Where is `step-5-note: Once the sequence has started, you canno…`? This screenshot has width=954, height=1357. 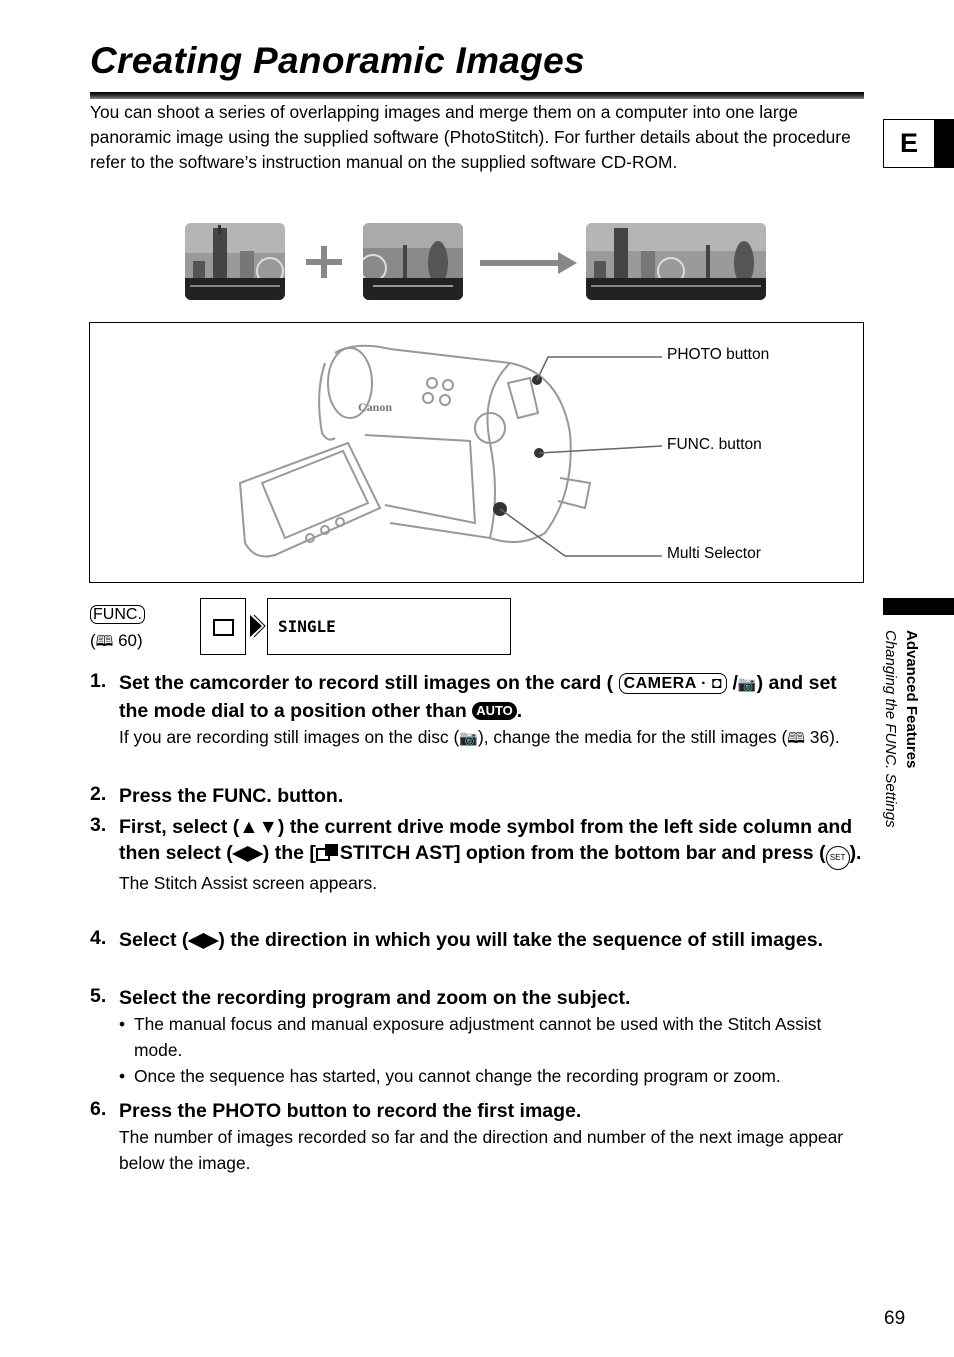 step-5-note: Once the sequence has started, you canno… is located at coordinates (494, 1076).